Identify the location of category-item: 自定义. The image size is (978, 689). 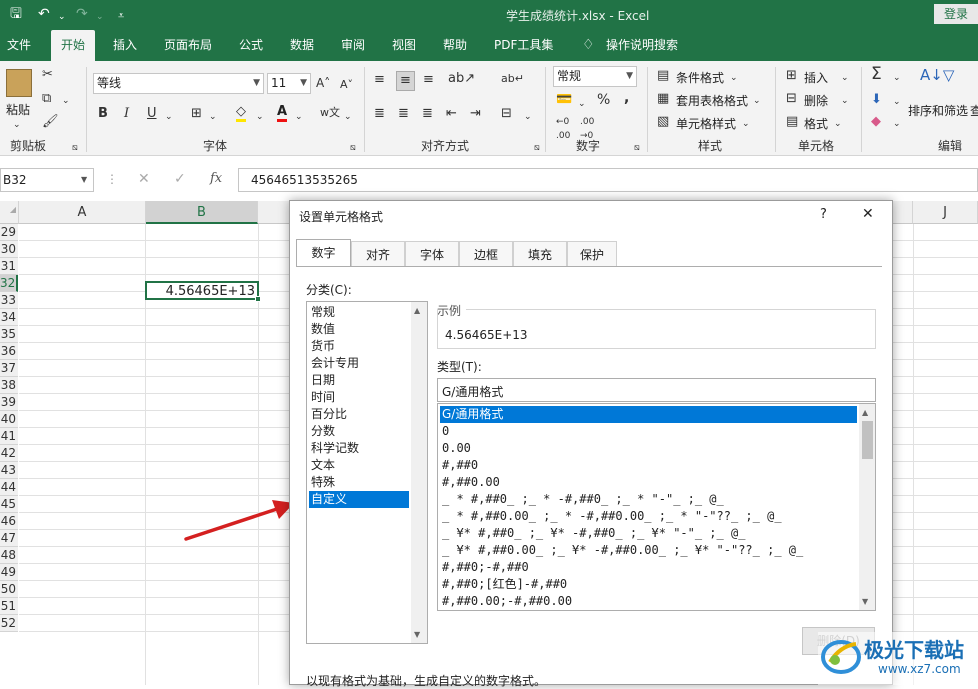
(359, 499).